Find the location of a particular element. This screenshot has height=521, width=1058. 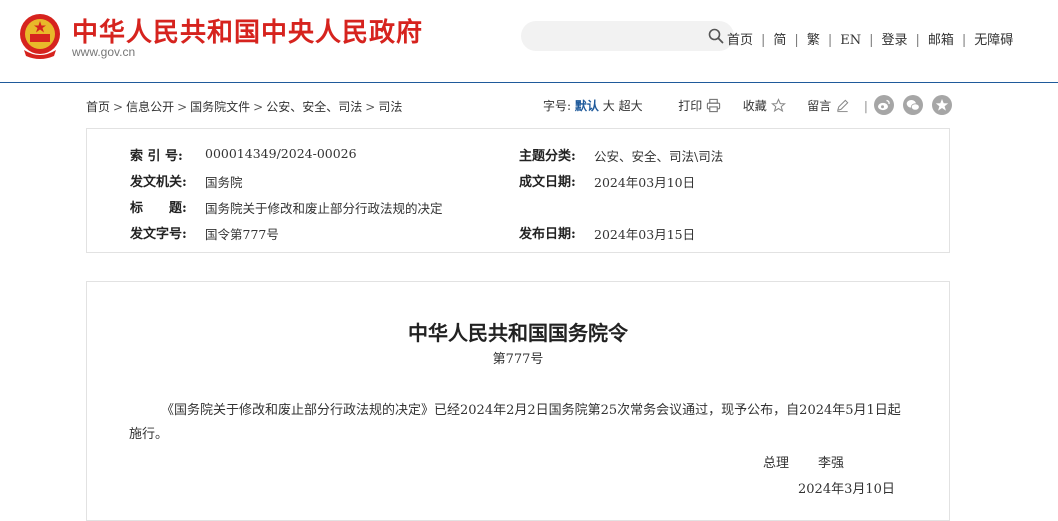

issuer-value: 国务院 is located at coordinates (224, 182).